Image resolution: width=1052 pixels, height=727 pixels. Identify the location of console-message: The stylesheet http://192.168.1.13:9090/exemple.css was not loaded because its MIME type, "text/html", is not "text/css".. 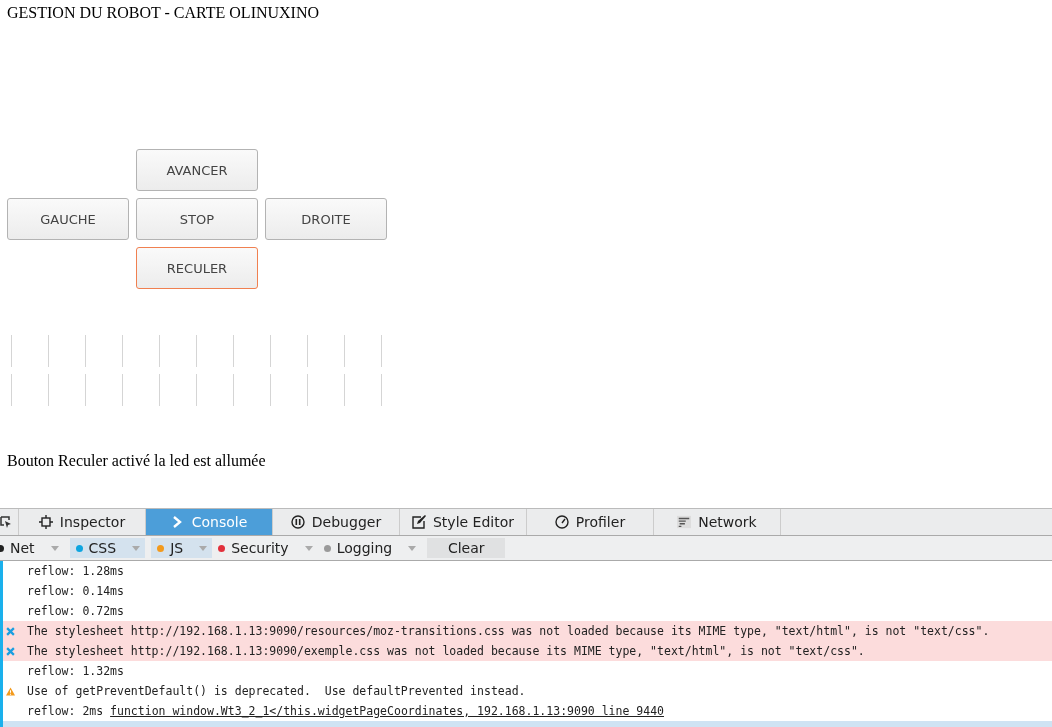
(446, 651).